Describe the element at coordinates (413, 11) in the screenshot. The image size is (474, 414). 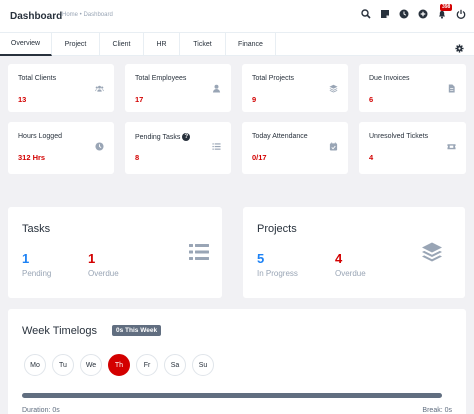
I see `top-icons: 398` at that location.